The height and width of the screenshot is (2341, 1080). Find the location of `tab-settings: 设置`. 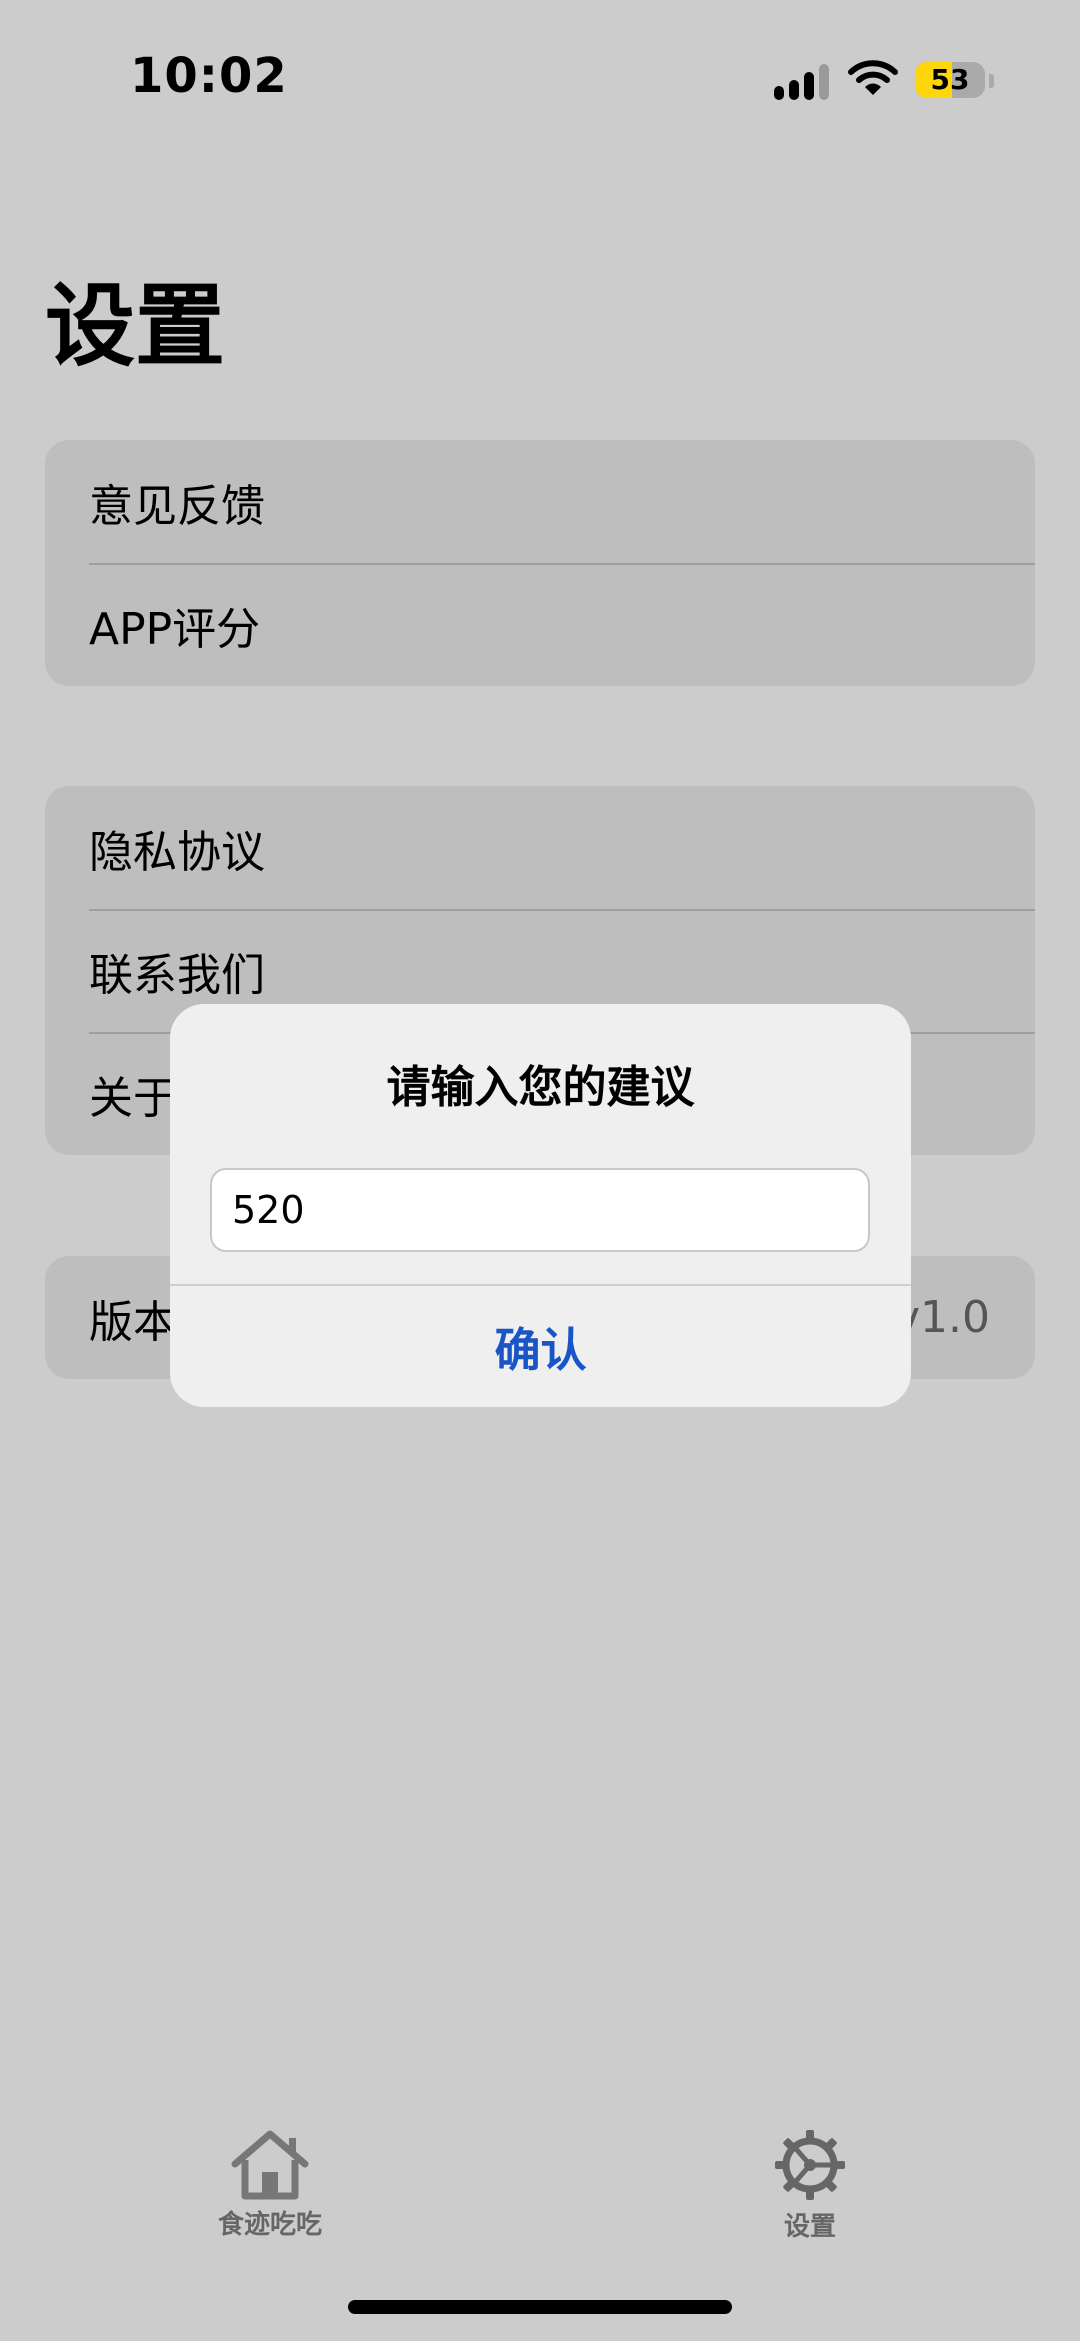

tab-settings: 设置 is located at coordinates (810, 2185).